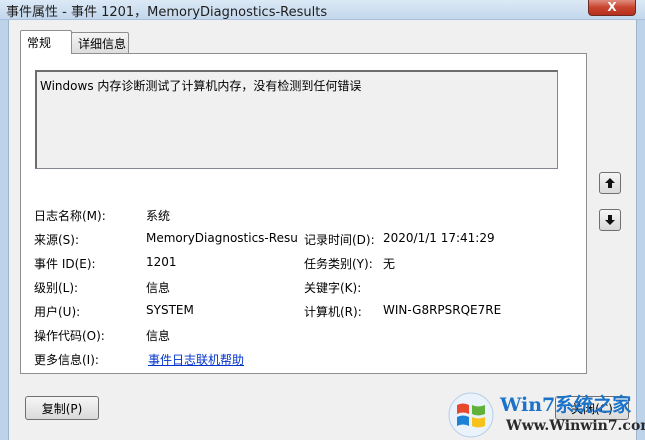 The image size is (645, 440). Describe the element at coordinates (196, 359) in the screenshot. I see `more-info-link: 事件日志联机帮助` at that location.